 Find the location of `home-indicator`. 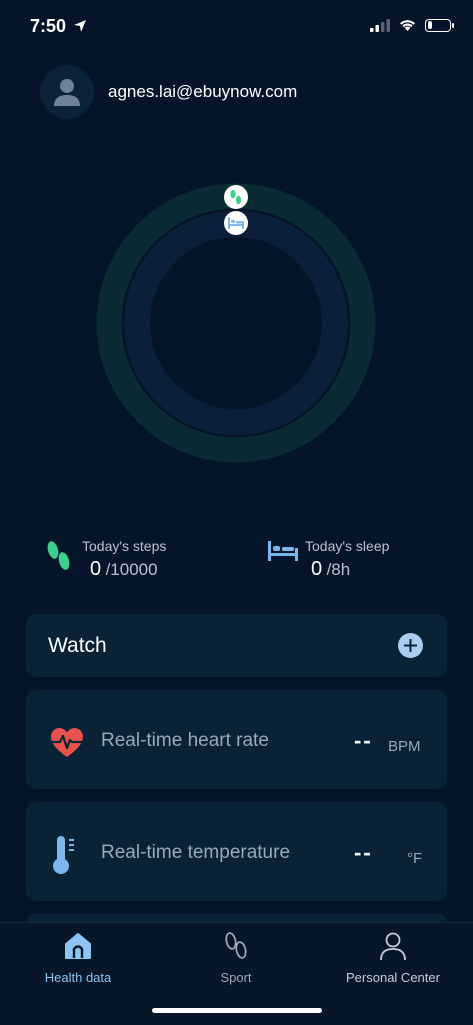

home-indicator is located at coordinates (237, 1010).